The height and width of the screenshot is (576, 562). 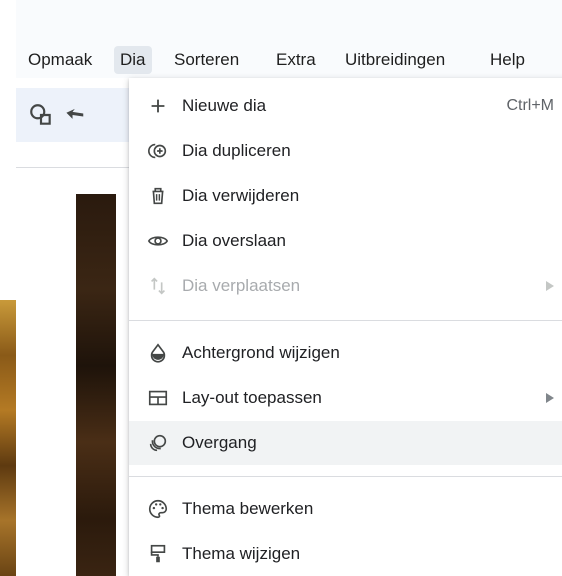 What do you see at coordinates (345, 398) in the screenshot?
I see `menu-item-lay-out-toepassen: Lay-out toepassen` at bounding box center [345, 398].